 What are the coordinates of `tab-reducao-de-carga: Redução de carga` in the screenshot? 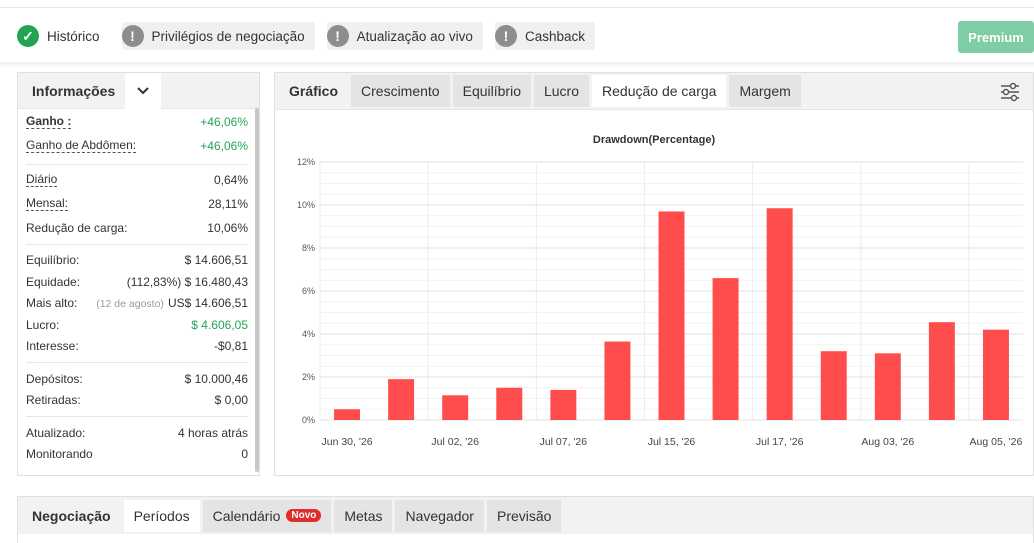 It's located at (659, 91).